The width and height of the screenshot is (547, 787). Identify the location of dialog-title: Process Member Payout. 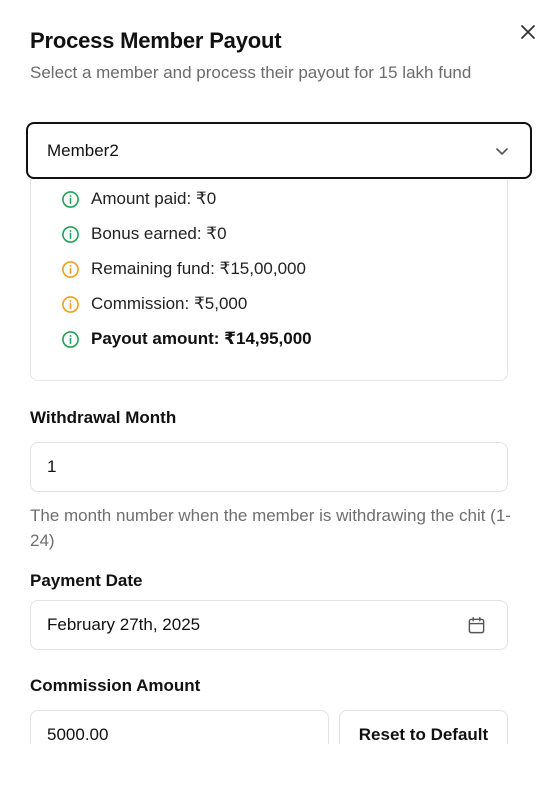
(156, 40).